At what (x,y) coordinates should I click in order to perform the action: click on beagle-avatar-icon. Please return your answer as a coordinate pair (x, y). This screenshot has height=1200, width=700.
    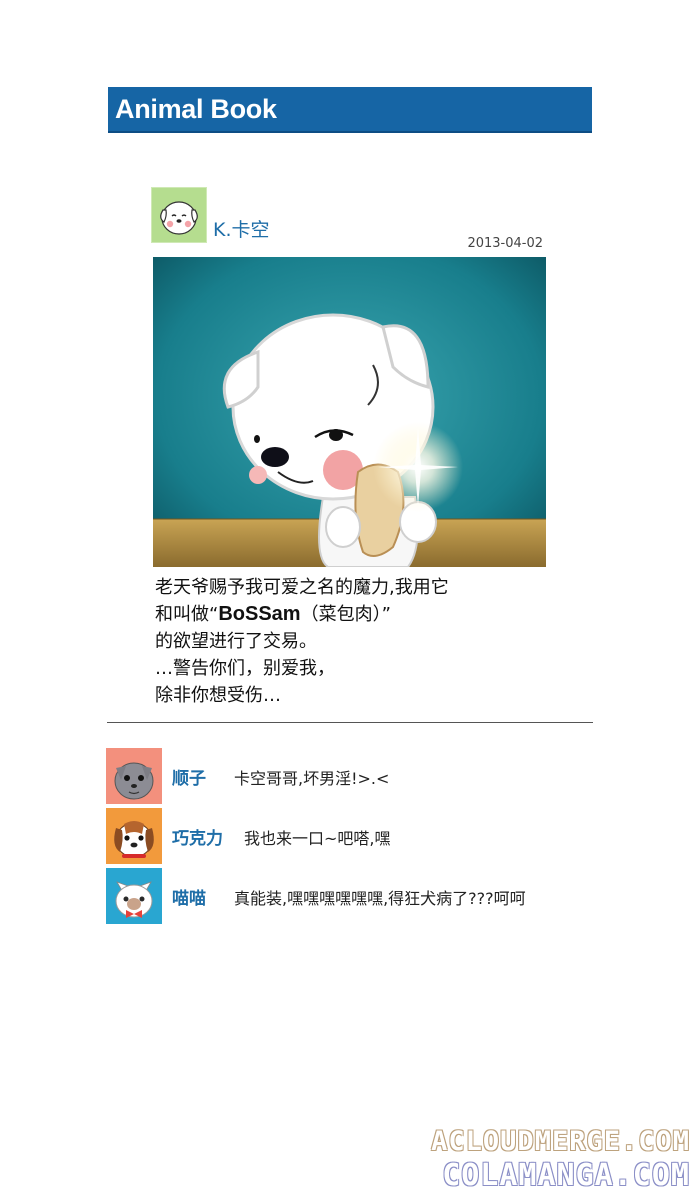
    Looking at the image, I should click on (134, 836).